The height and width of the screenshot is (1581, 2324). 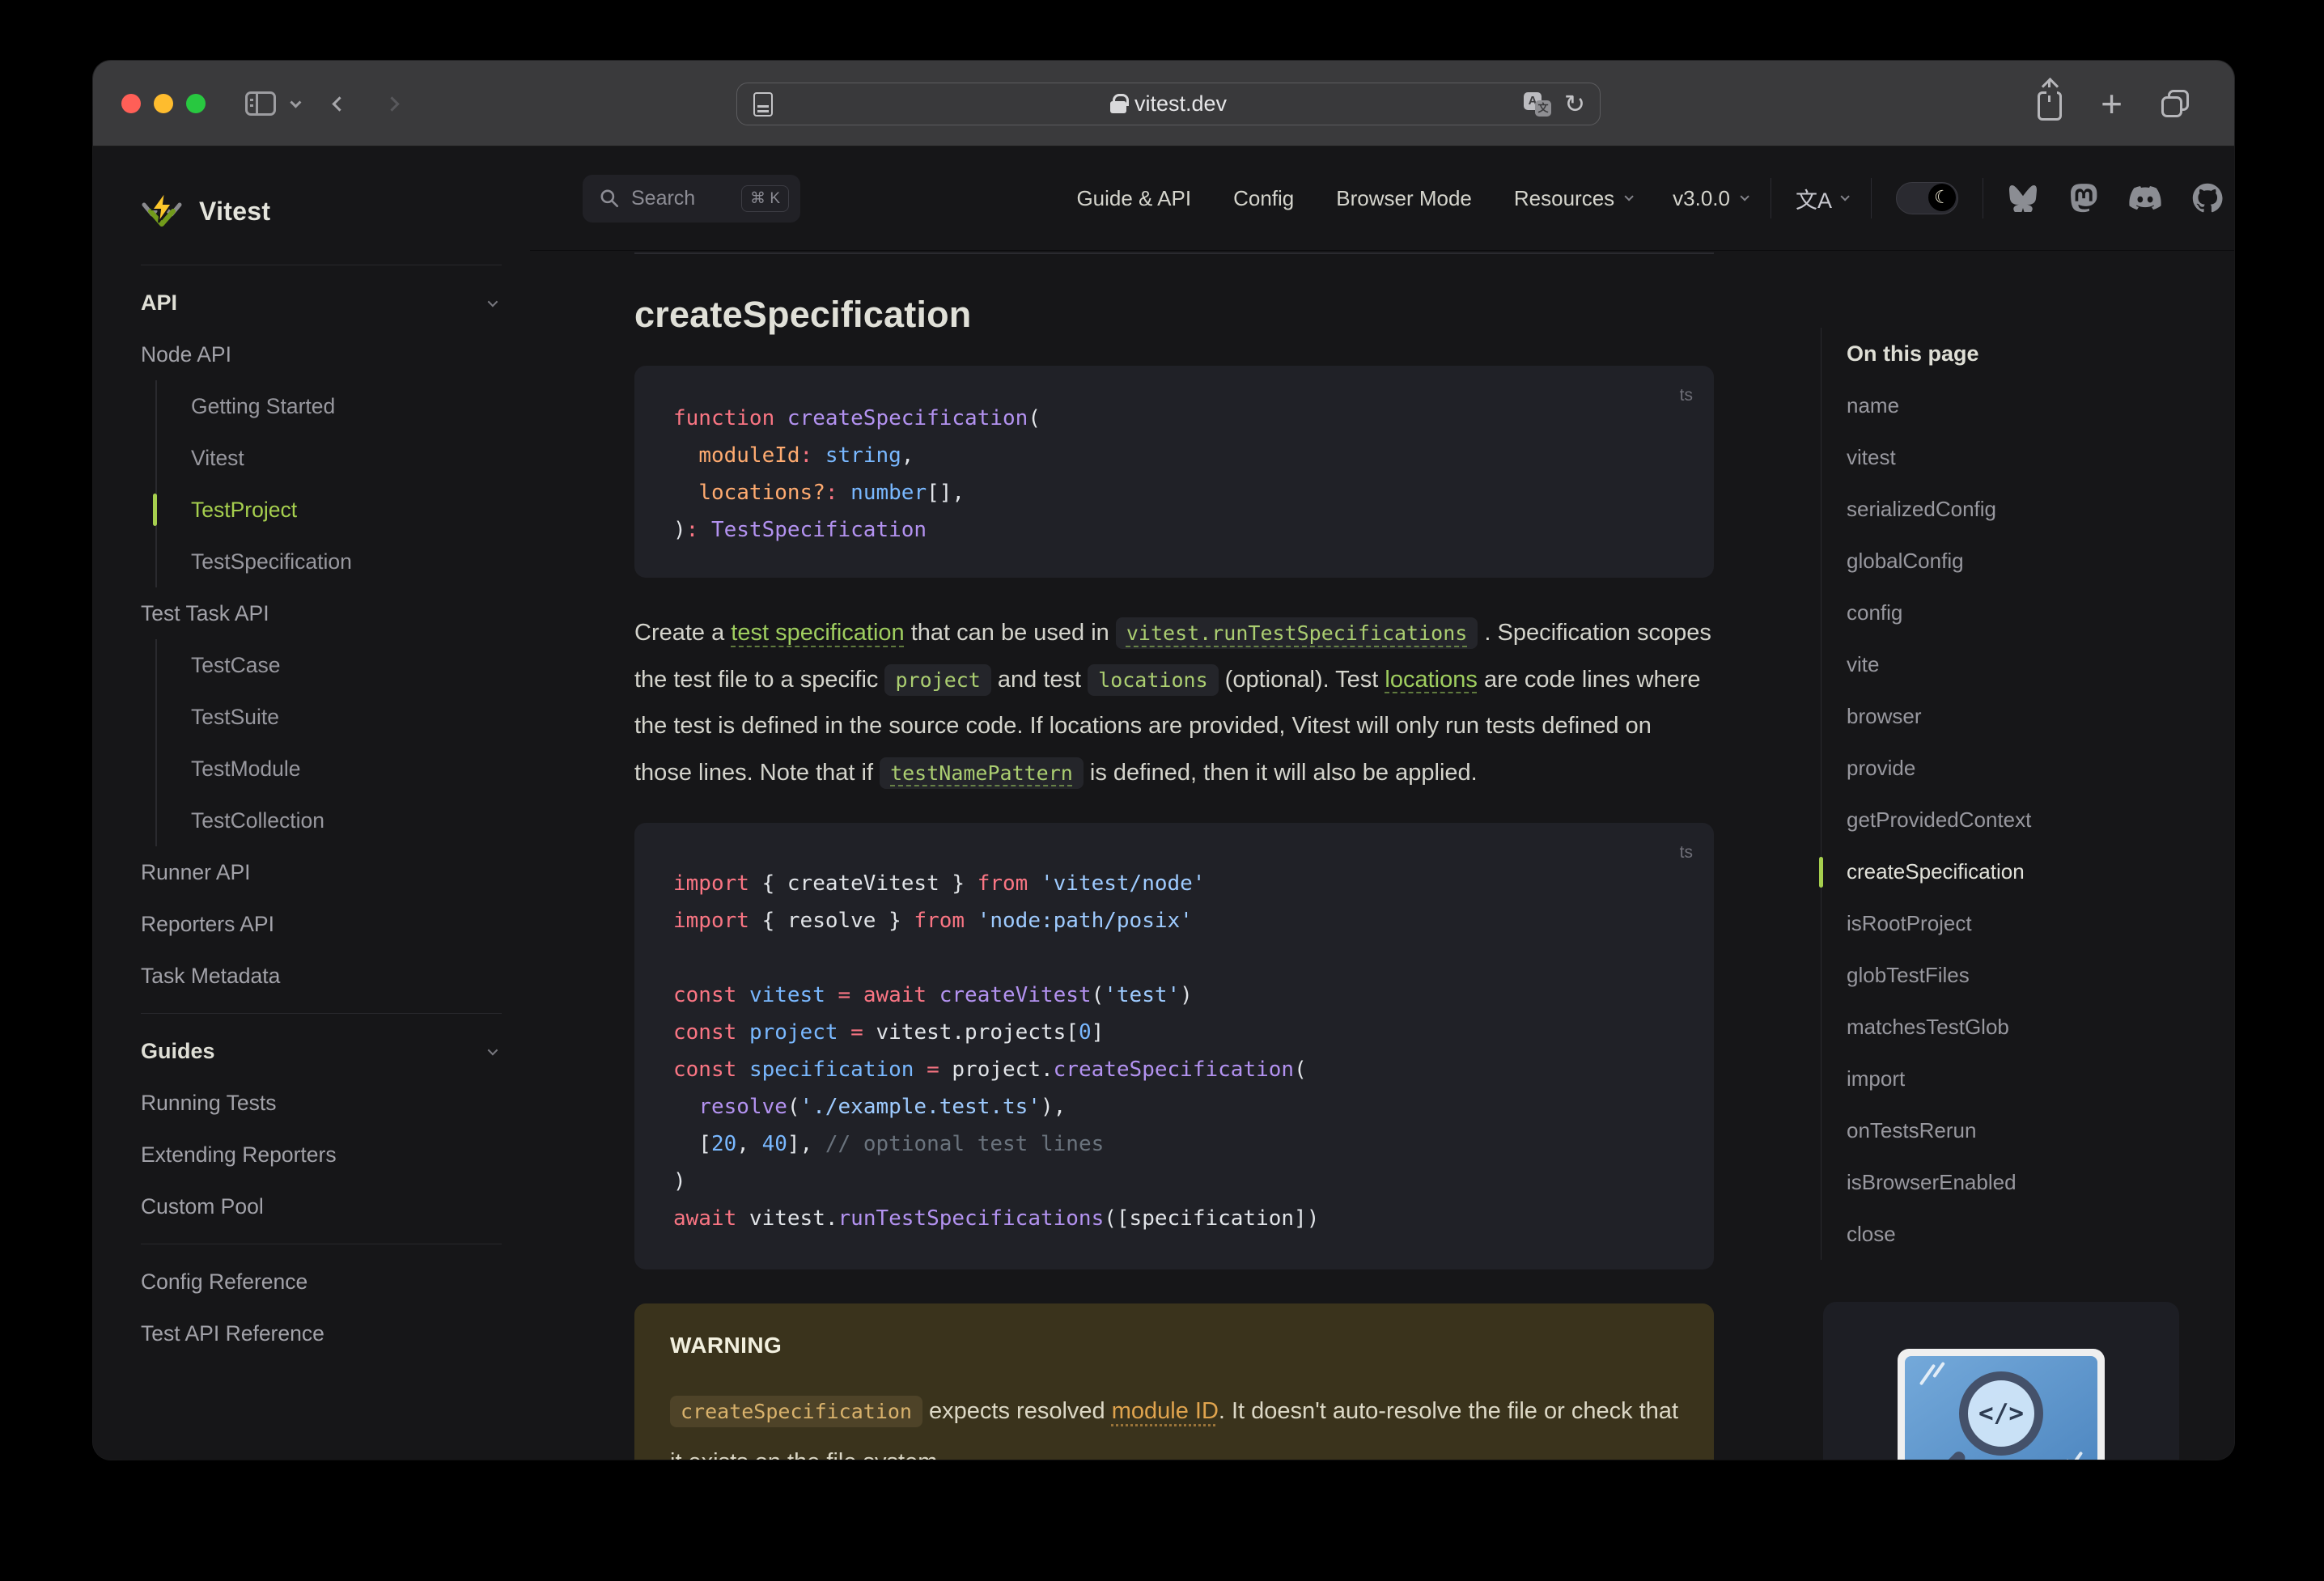 What do you see at coordinates (360, 458) in the screenshot?
I see `sidebar-item-vitest: Vitest` at bounding box center [360, 458].